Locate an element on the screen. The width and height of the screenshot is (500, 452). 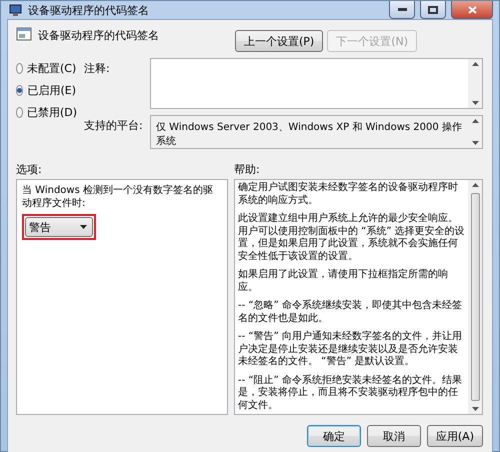
close-button is located at coordinates (472, 10).